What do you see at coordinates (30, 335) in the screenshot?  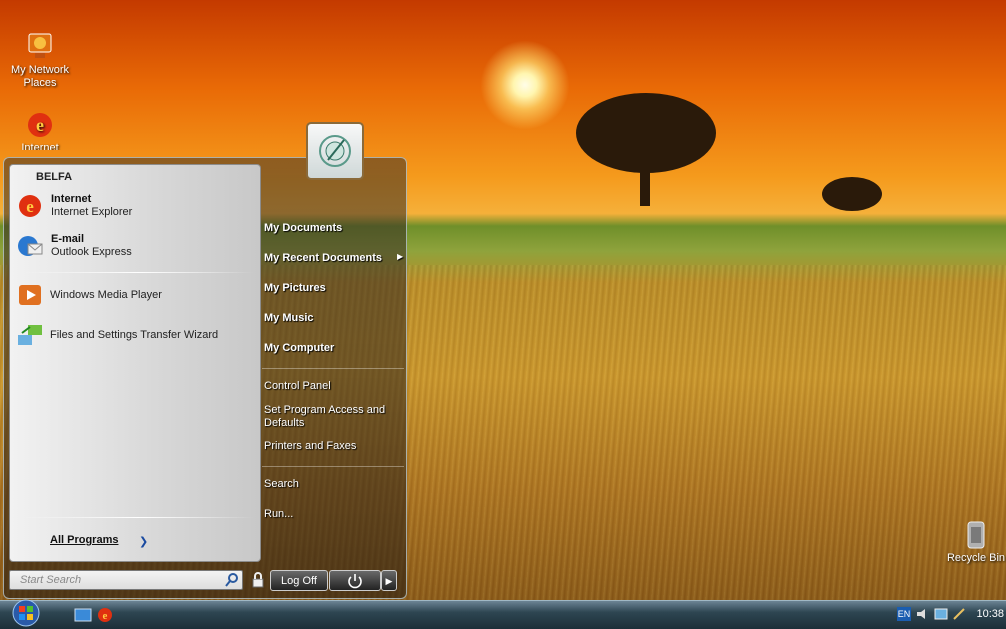 I see `transfer-wizard-icon` at bounding box center [30, 335].